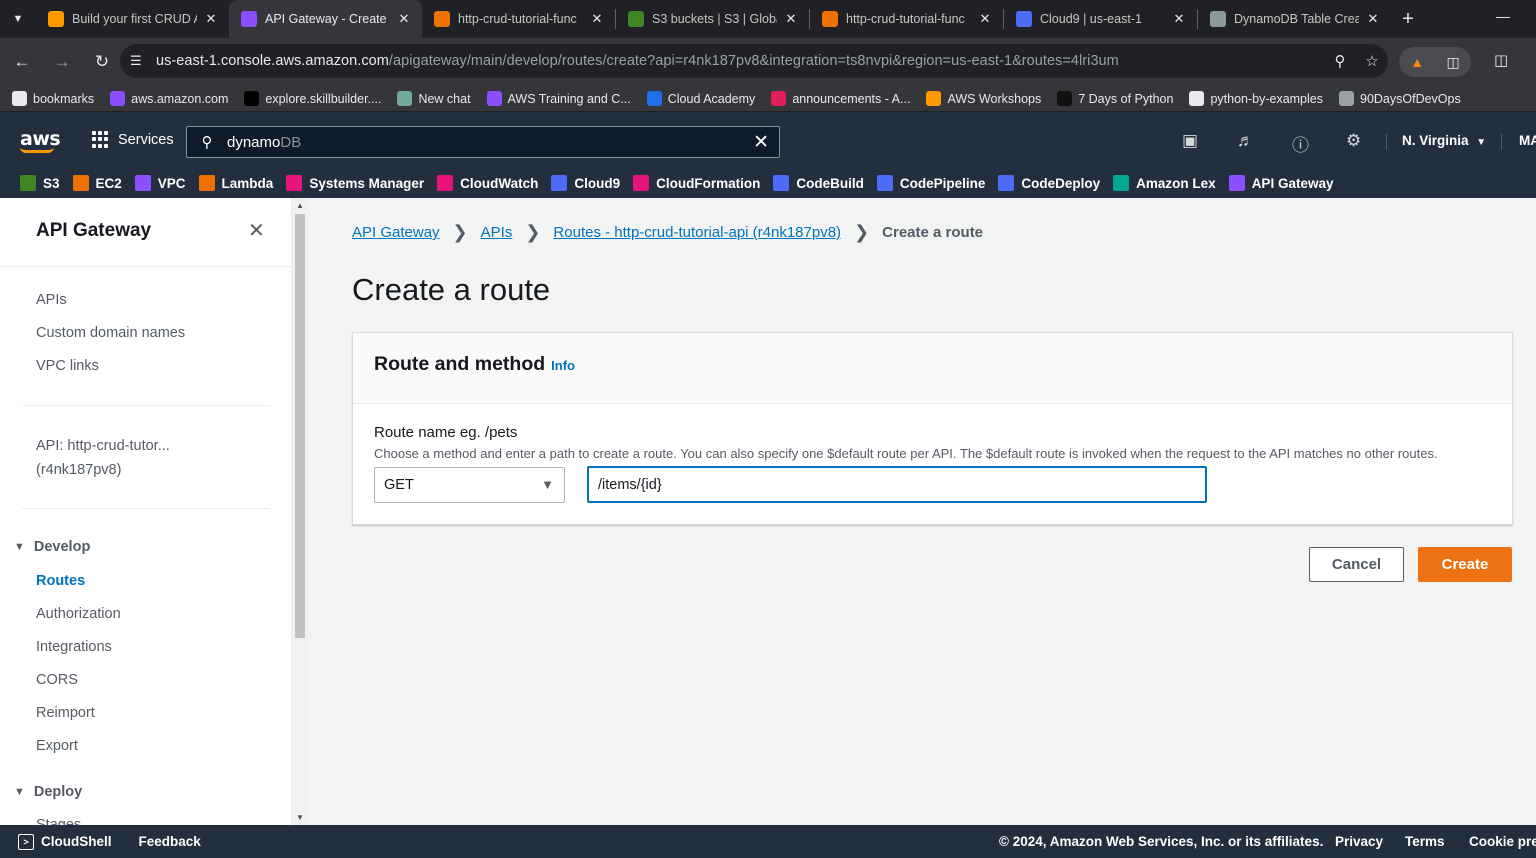 The height and width of the screenshot is (858, 1536). Describe the element at coordinates (563, 365) in the screenshot. I see `info-link: Info` at that location.